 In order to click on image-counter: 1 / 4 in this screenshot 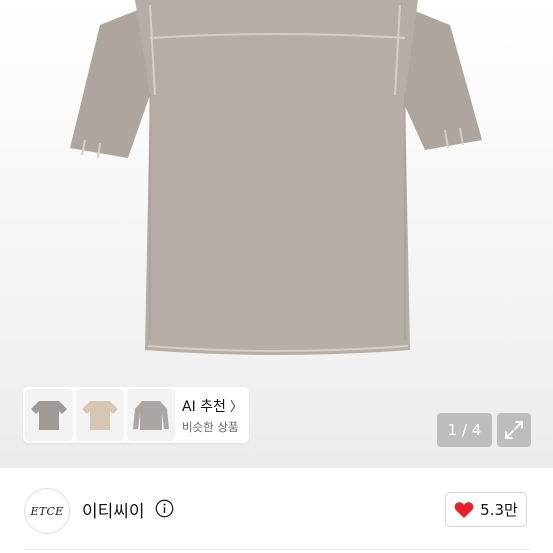, I will do `click(464, 430)`.